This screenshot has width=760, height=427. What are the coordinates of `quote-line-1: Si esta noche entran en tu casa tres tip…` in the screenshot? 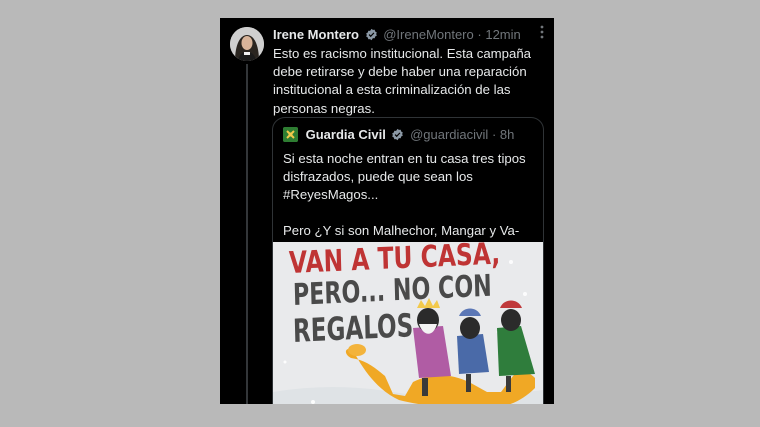 It's located at (404, 177).